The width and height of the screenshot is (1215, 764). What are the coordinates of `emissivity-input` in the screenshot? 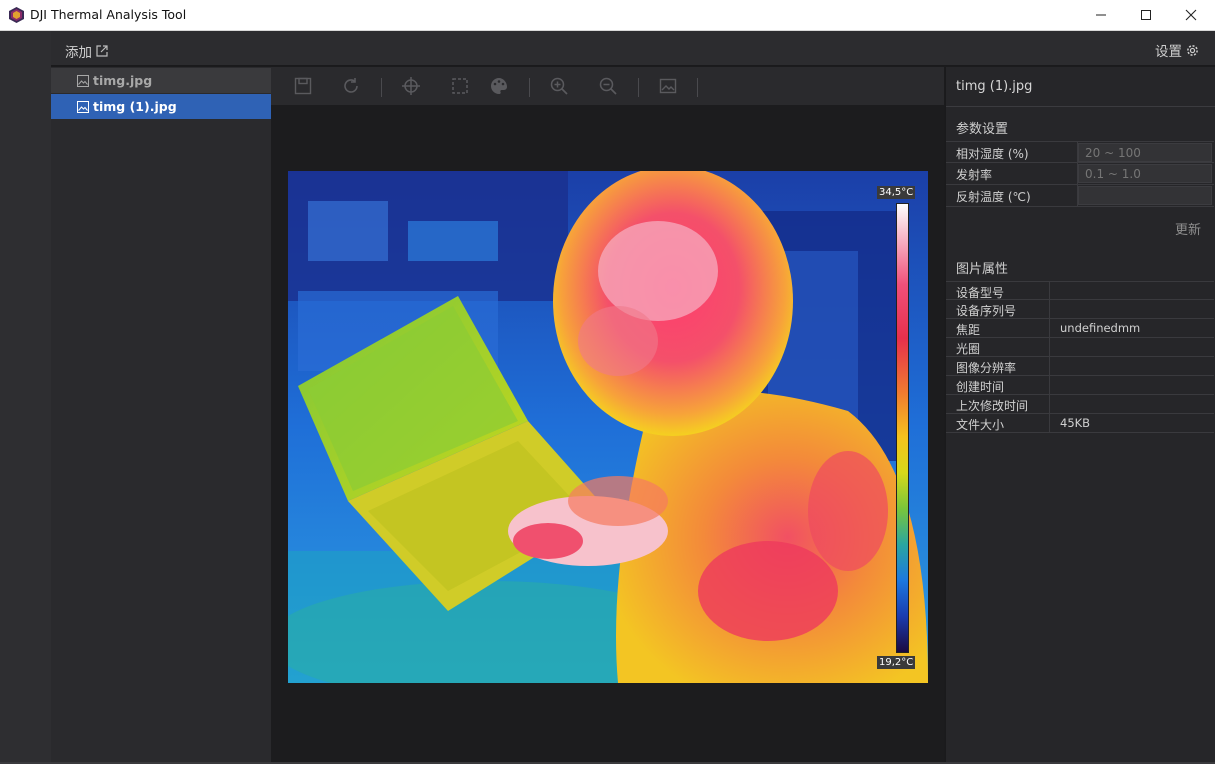 It's located at (1145, 173).